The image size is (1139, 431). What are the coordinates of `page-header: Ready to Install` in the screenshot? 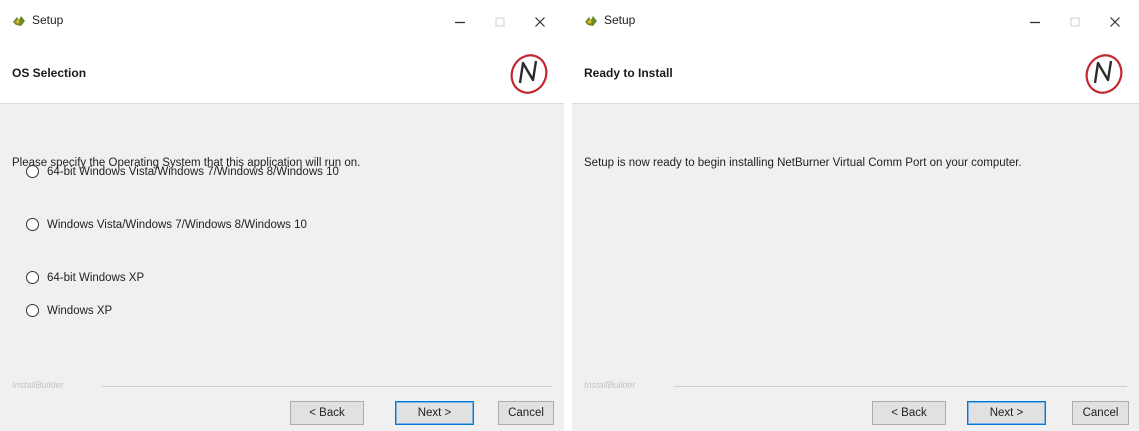 It's located at (855, 74).